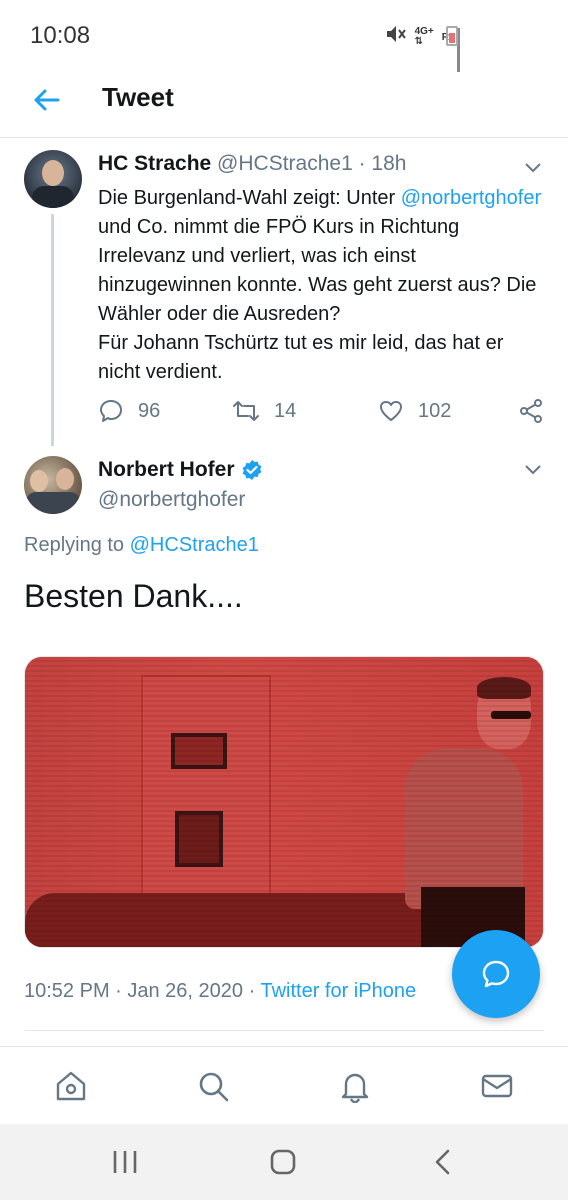 The image size is (568, 1200). Describe the element at coordinates (249, 198) in the screenshot. I see `tweet1-text-part: Die Burgenland-Wahl zeigt: Unter` at that location.